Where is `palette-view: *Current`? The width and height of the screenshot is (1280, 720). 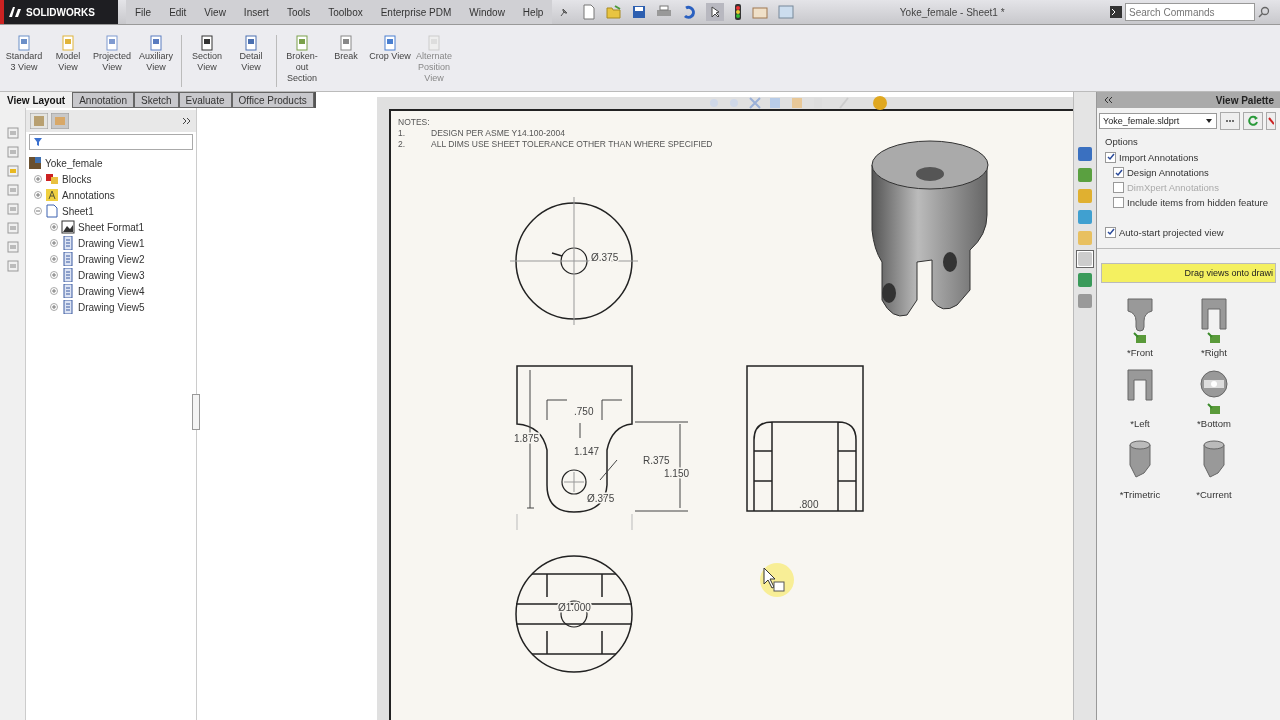
palette-view: *Current is located at coordinates (1214, 469).